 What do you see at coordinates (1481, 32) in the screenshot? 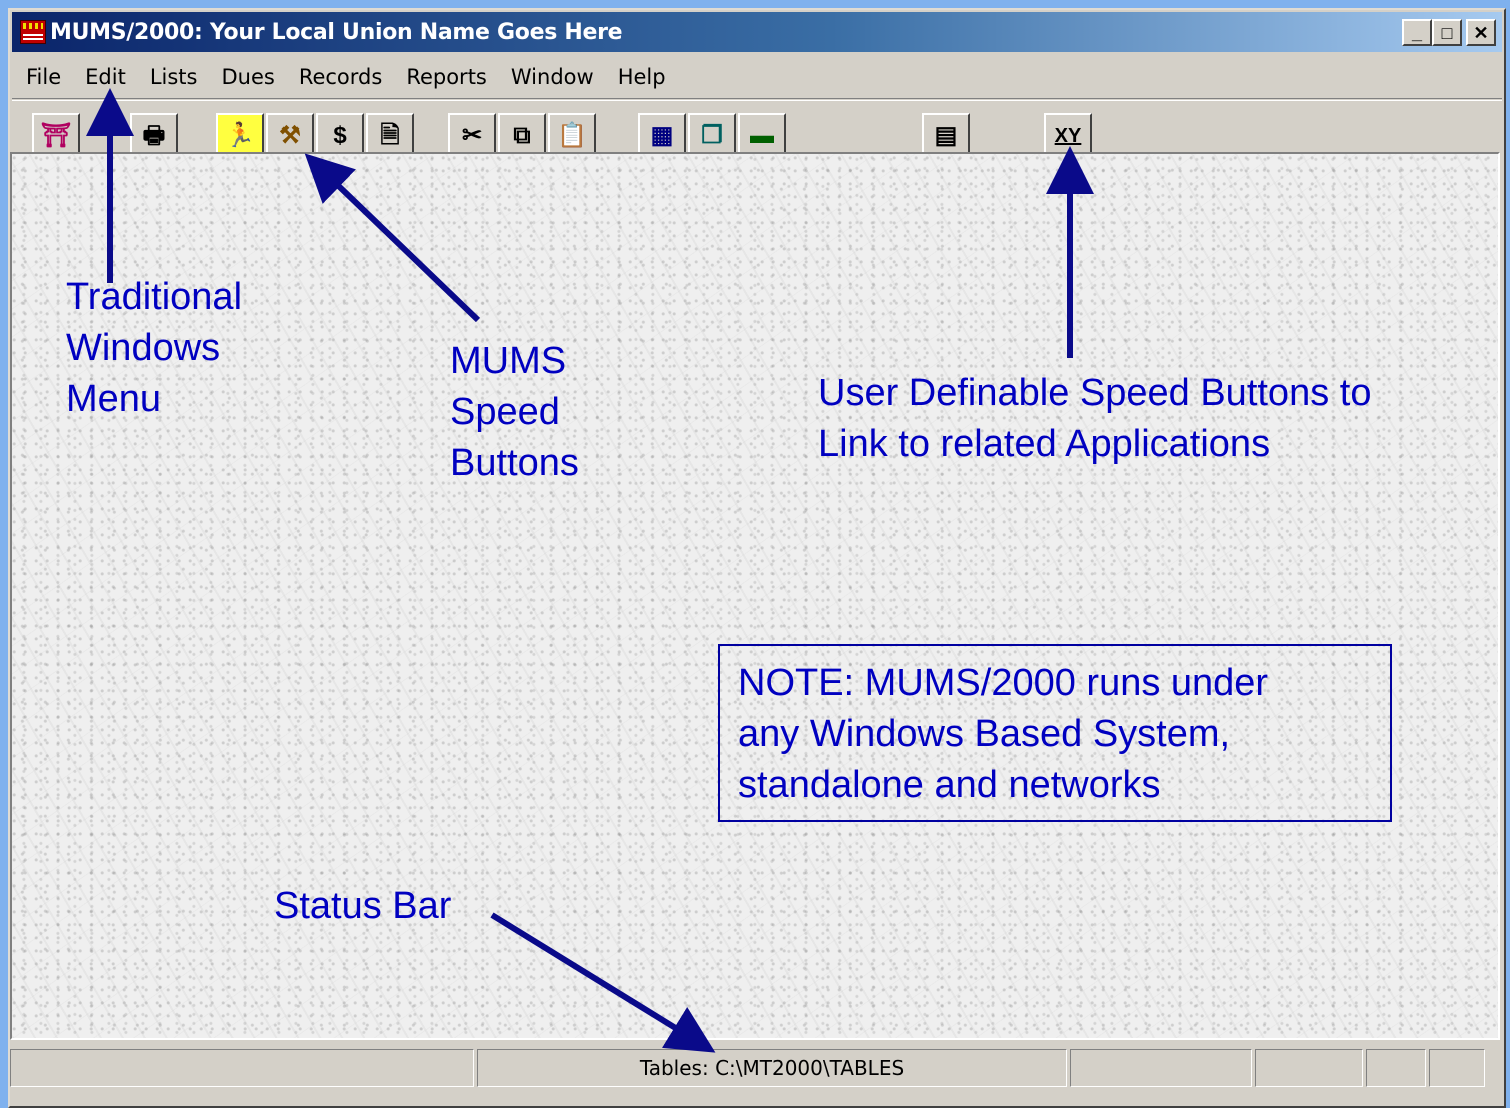
I see `close-button: ✕` at bounding box center [1481, 32].